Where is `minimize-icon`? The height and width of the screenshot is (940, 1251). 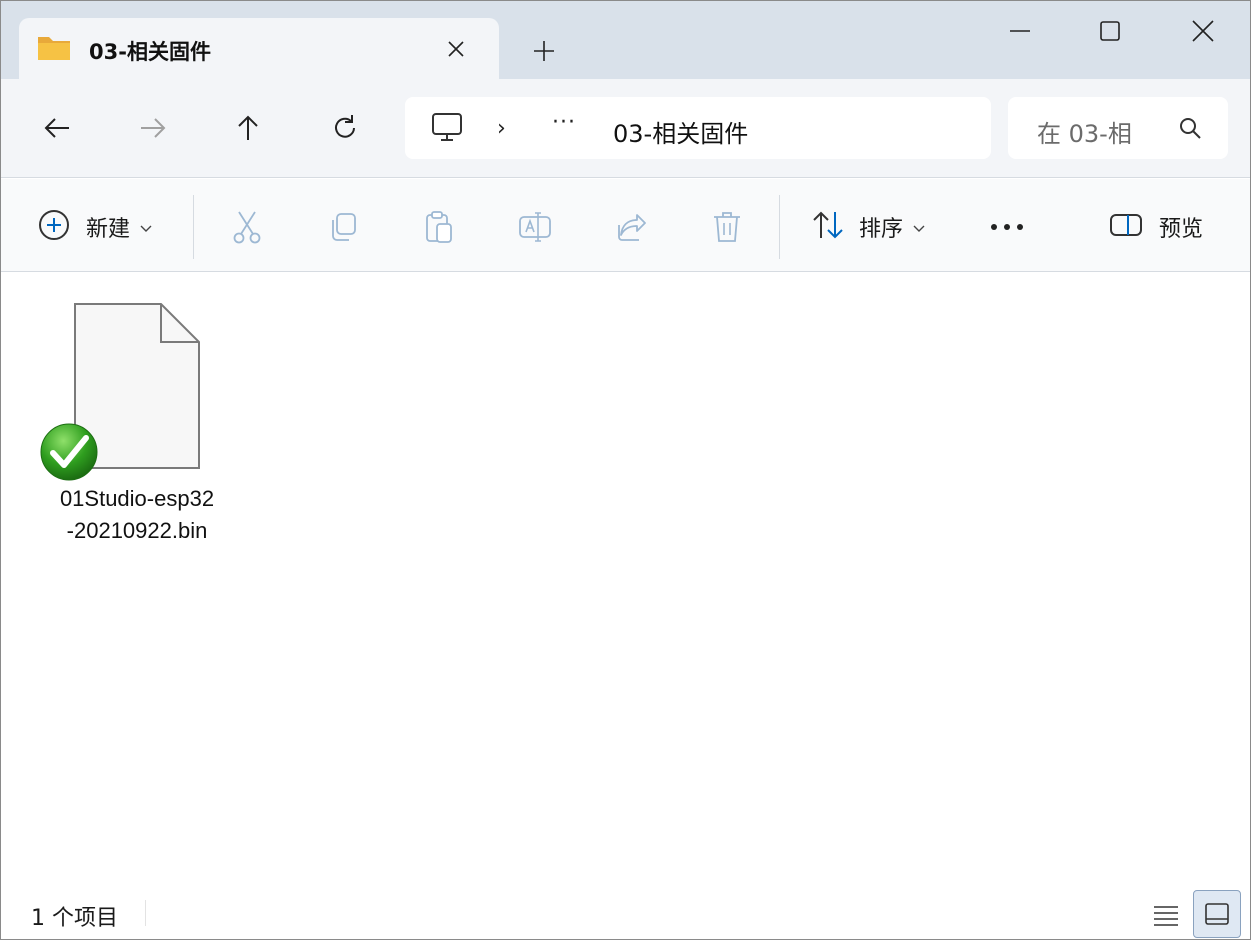
minimize-icon is located at coordinates (1020, 31).